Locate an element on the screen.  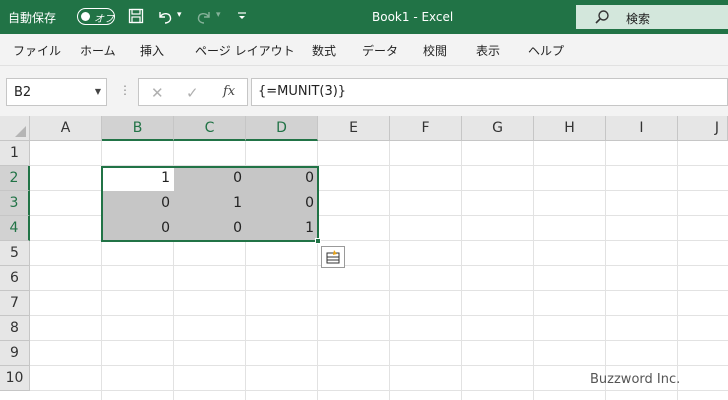
tab-file: ファイル is located at coordinates (37, 50).